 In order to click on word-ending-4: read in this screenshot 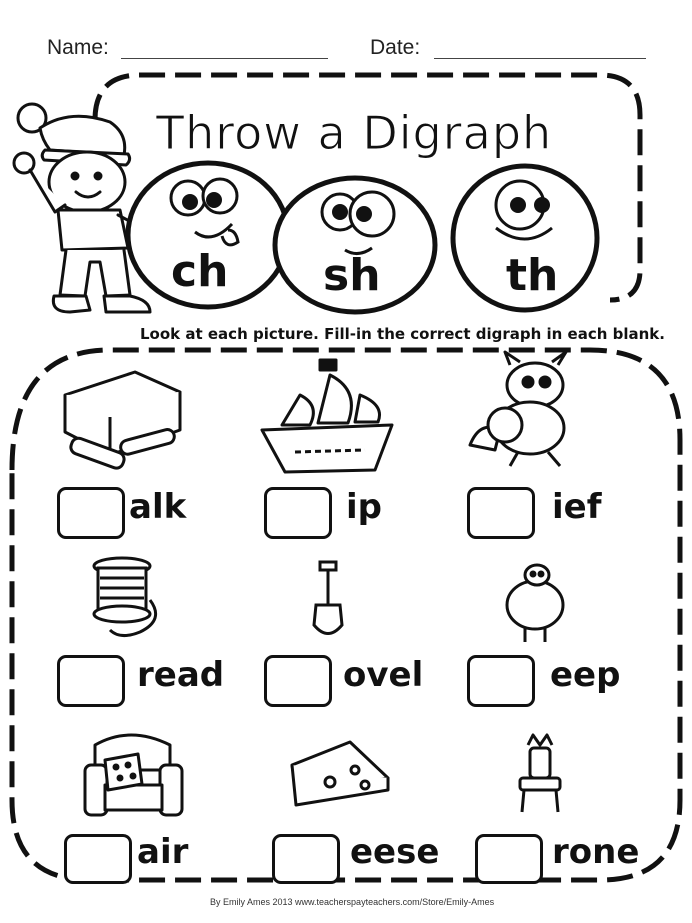, I will do `click(181, 675)`.